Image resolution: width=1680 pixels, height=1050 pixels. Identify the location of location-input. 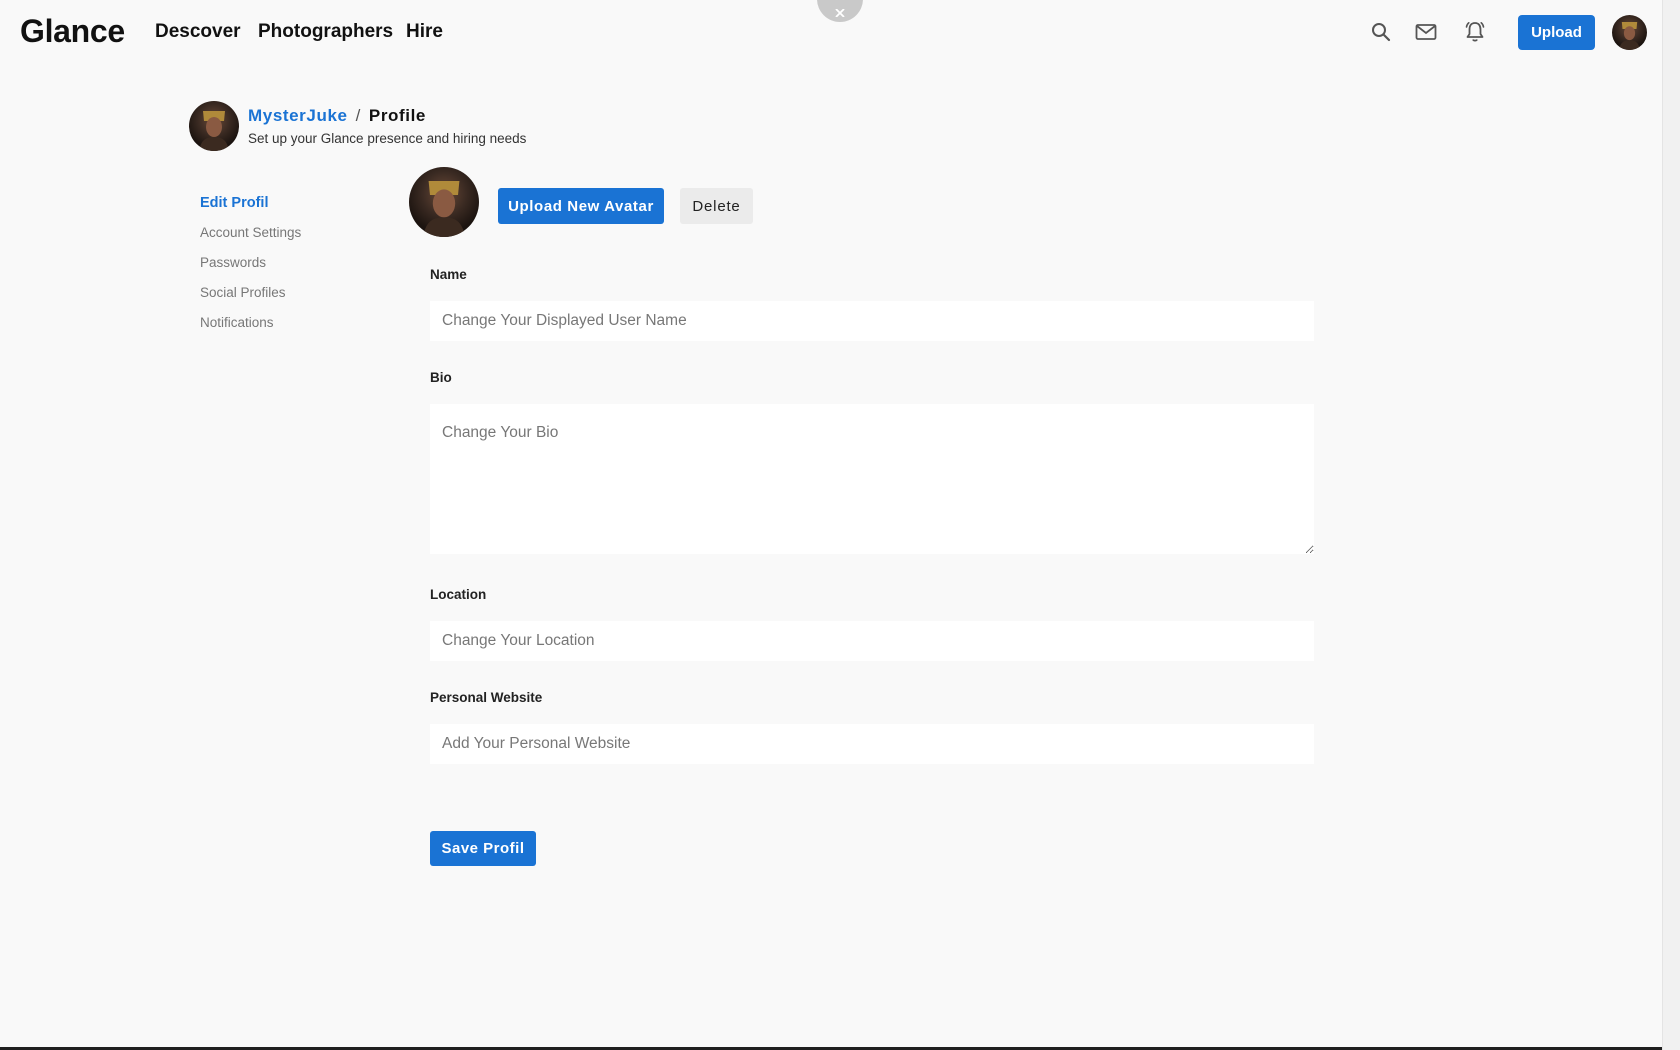
(872, 641).